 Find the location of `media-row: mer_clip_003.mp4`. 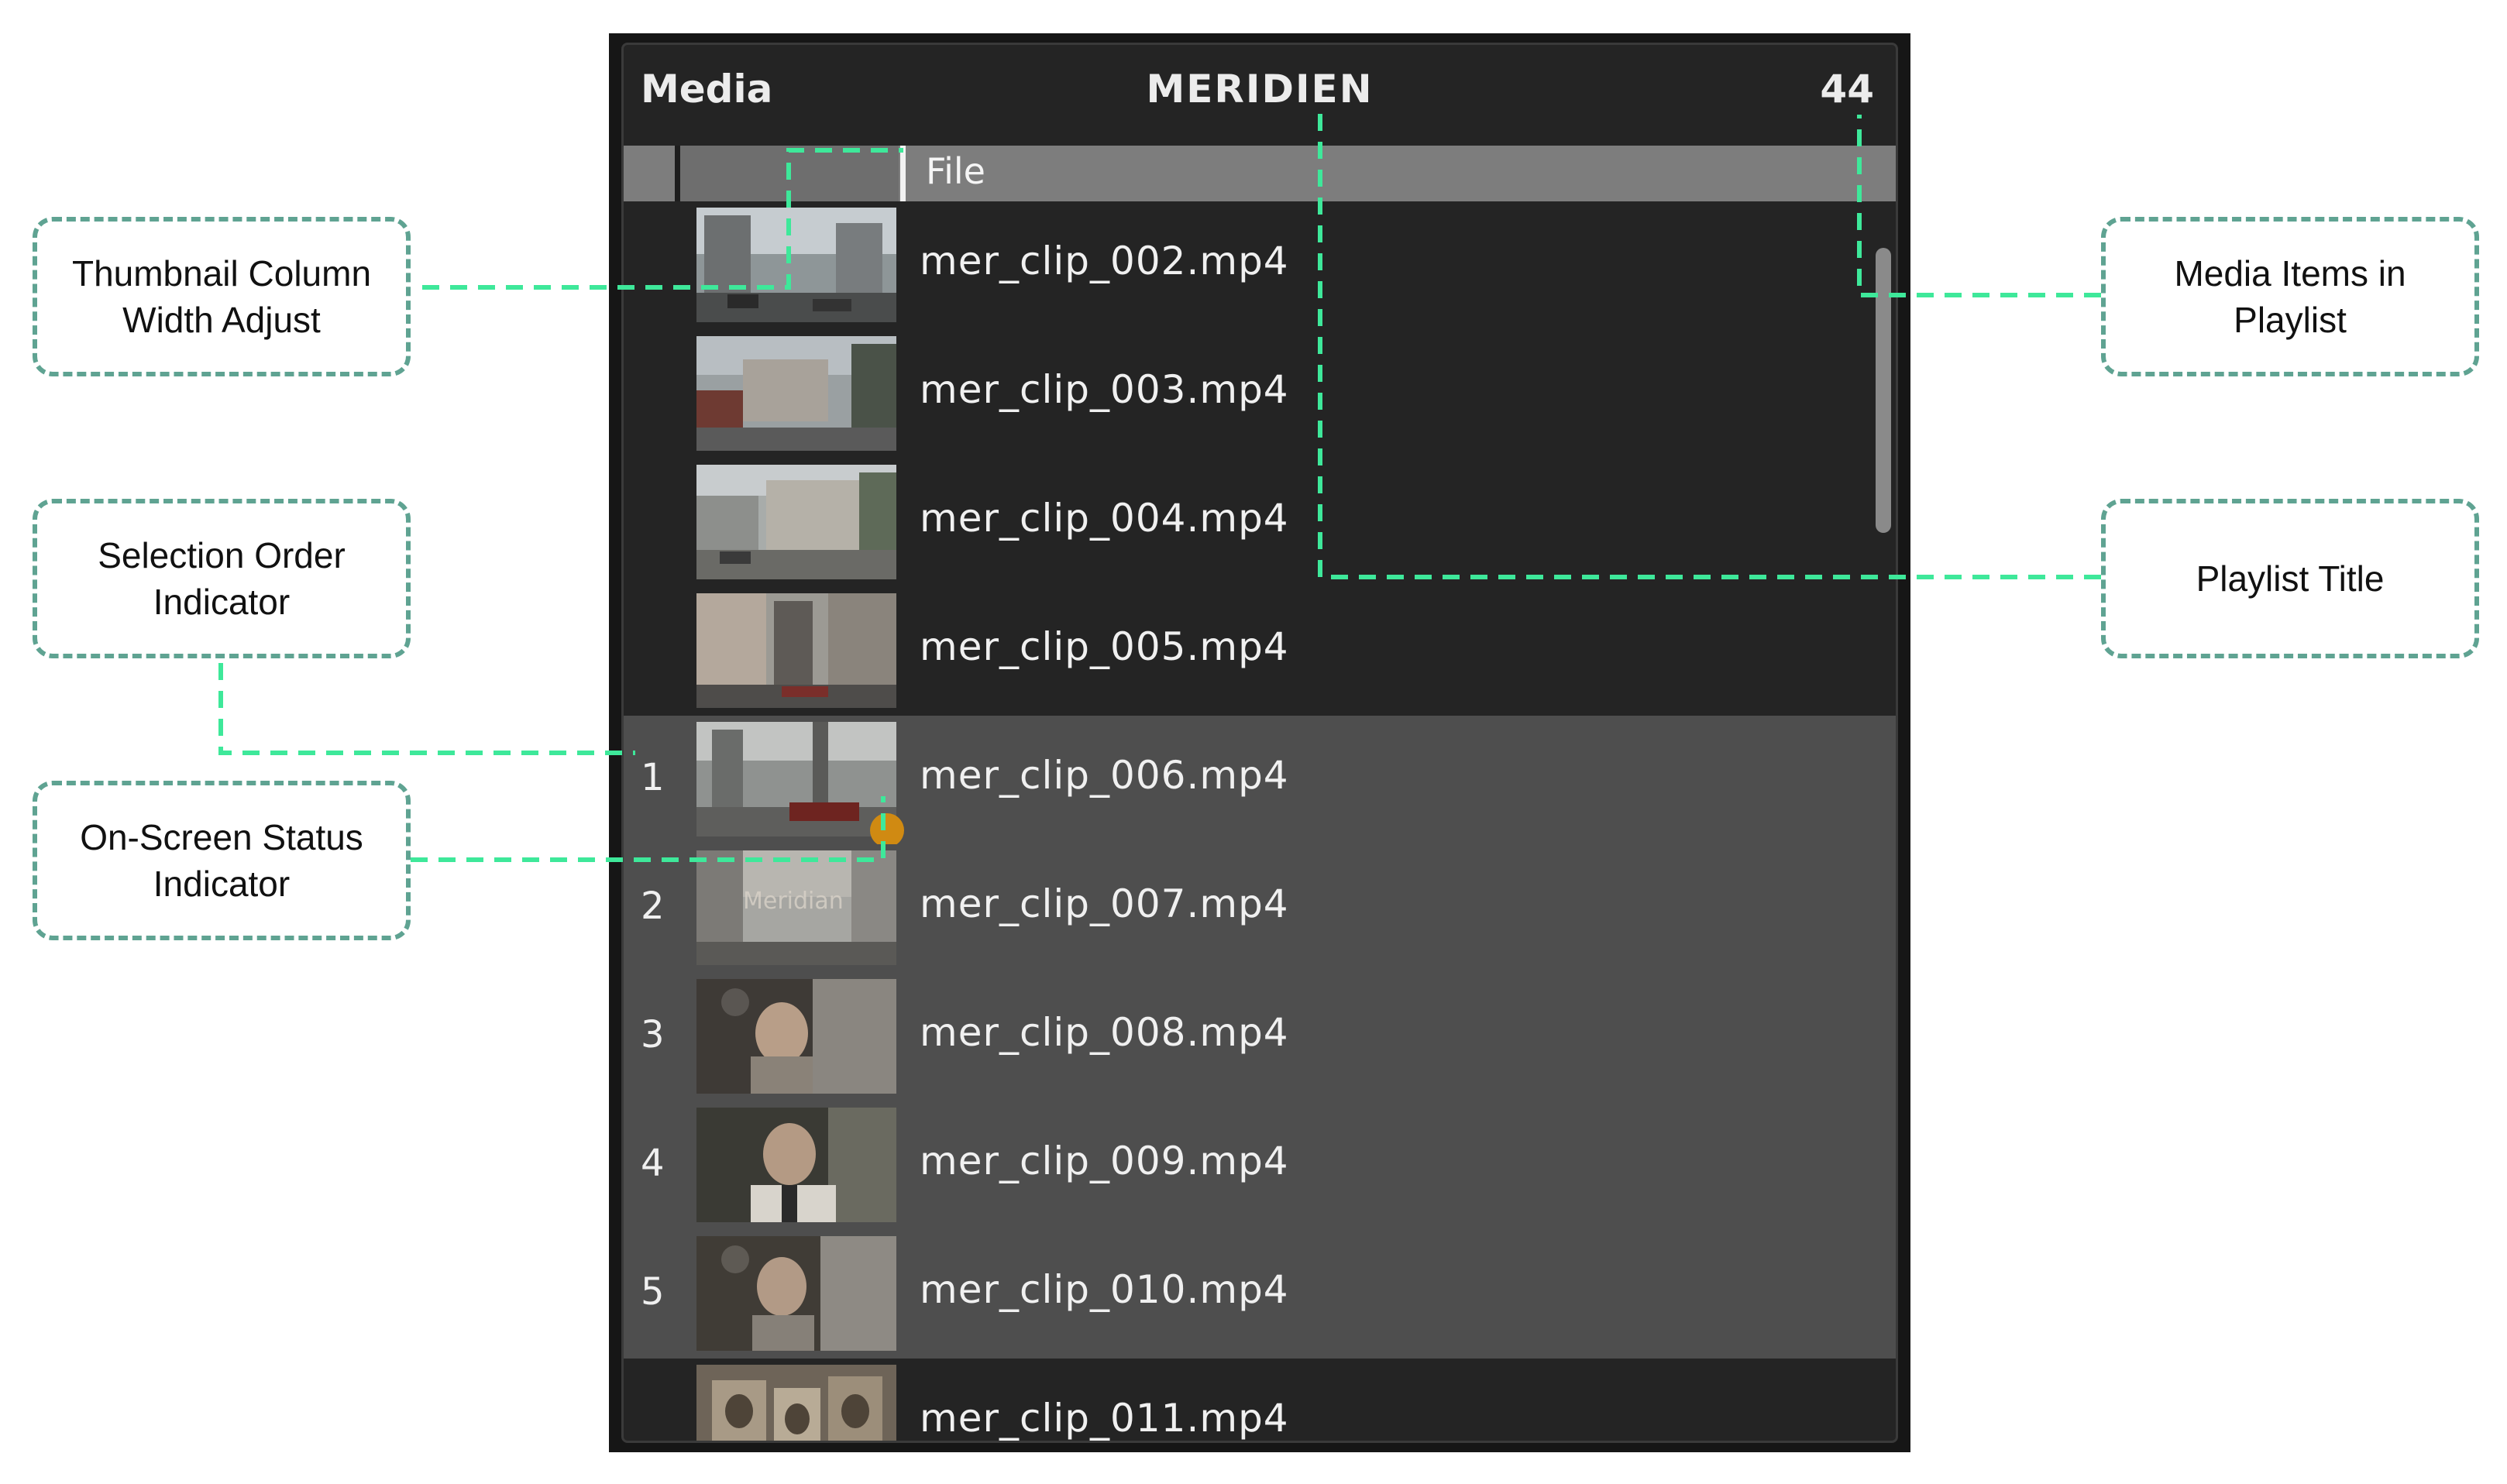

media-row: mer_clip_003.mp4 is located at coordinates (1260, 394).